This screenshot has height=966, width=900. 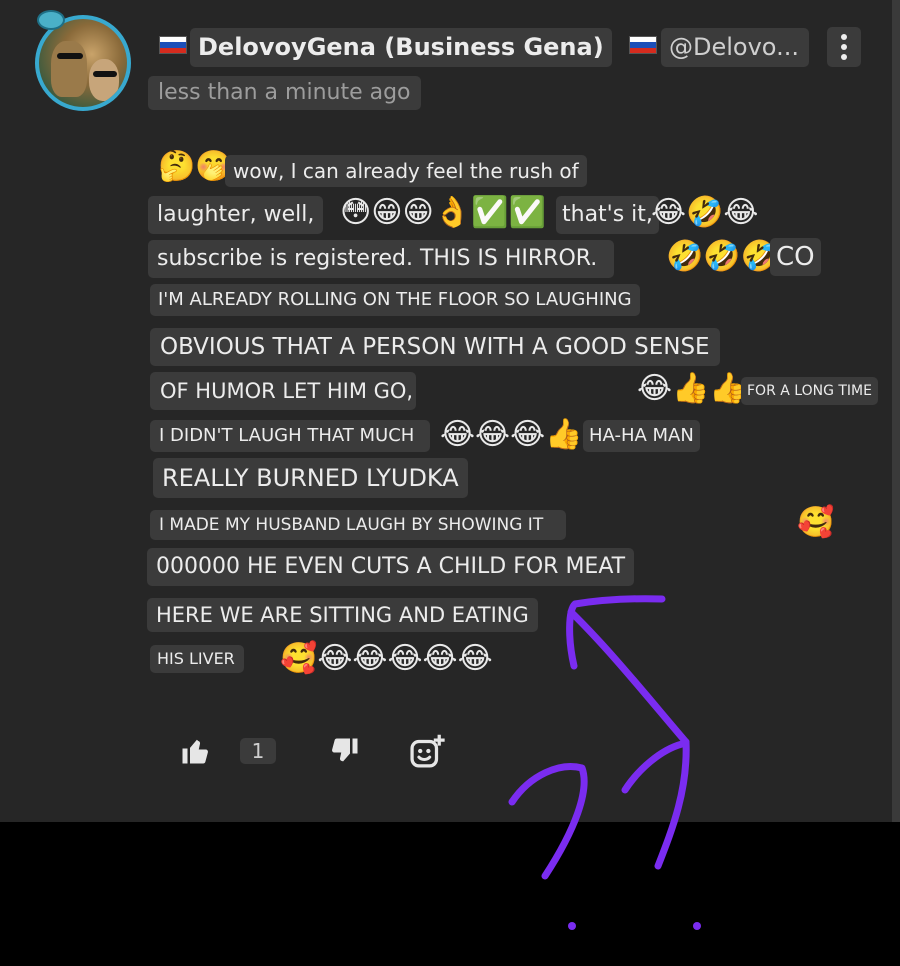 What do you see at coordinates (345, 751) in the screenshot?
I see `thumbs-down-icon` at bounding box center [345, 751].